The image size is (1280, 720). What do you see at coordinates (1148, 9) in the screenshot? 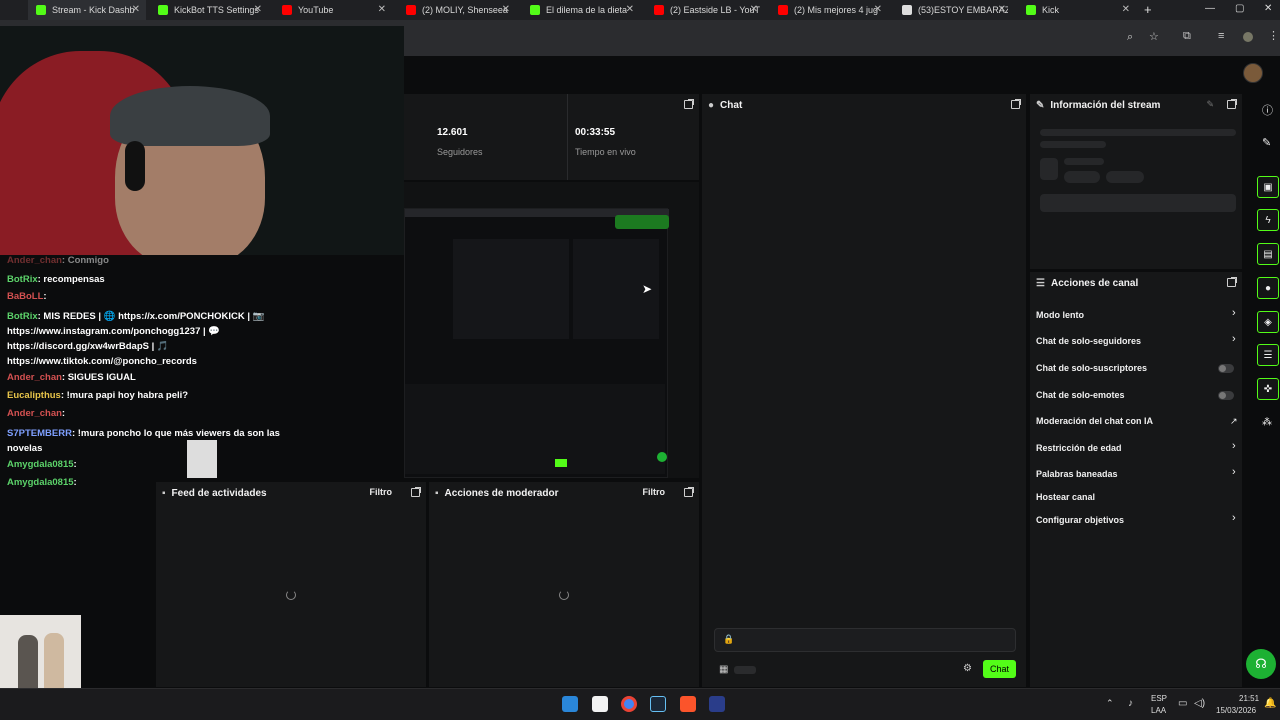
I see `new-tab-button: +` at bounding box center [1148, 9].